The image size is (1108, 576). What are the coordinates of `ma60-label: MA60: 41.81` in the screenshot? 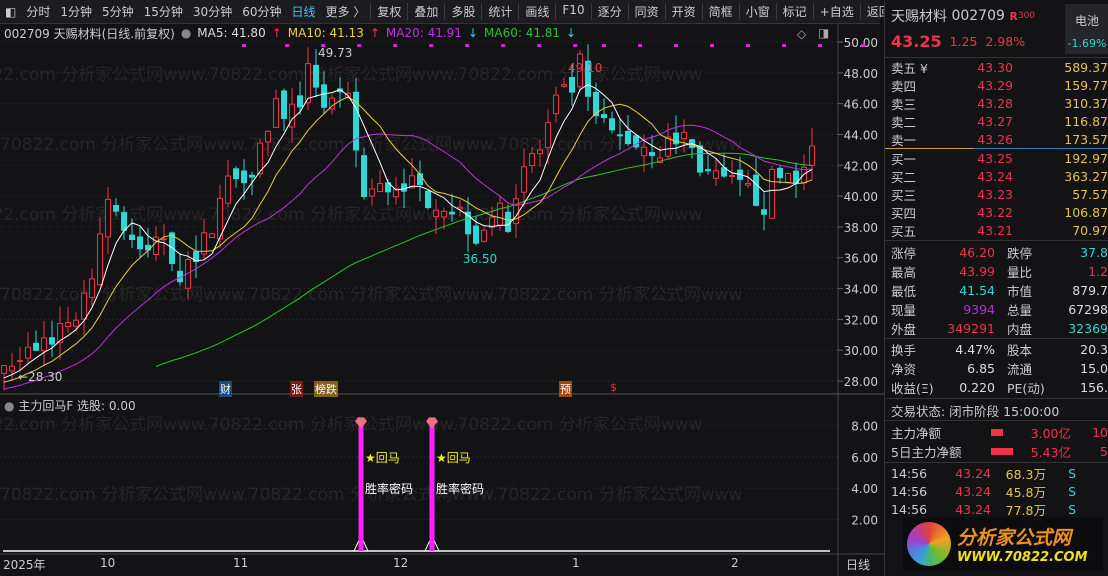 It's located at (522, 33).